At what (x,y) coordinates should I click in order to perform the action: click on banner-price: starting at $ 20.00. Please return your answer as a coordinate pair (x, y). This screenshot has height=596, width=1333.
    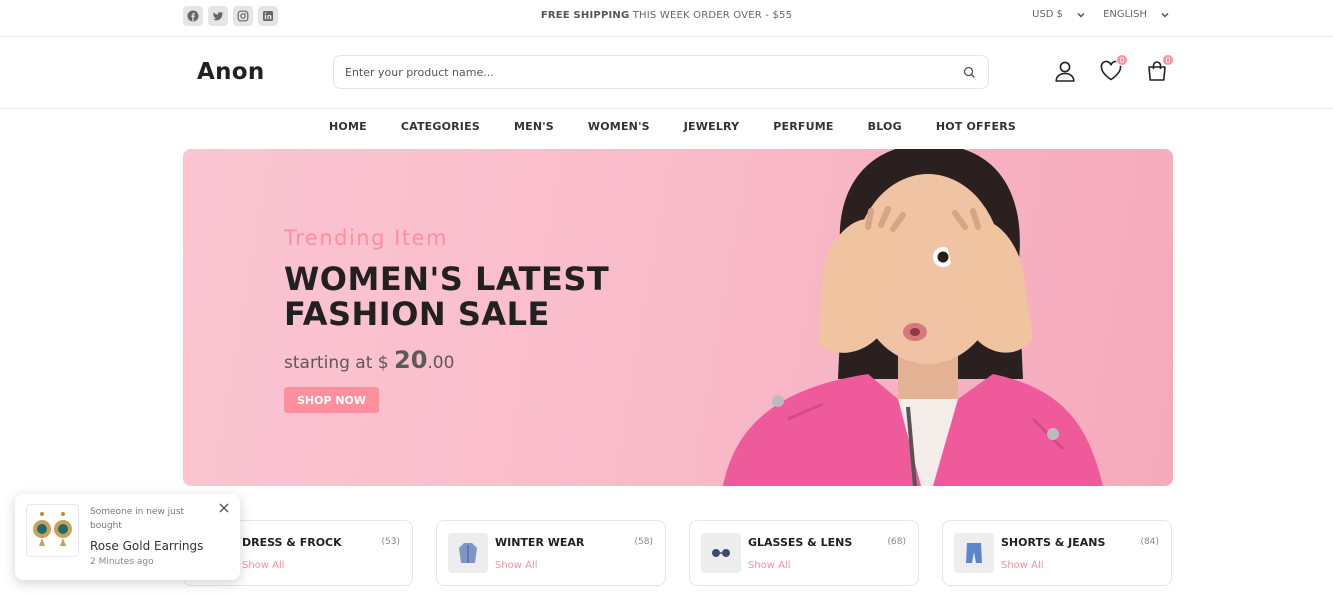
    Looking at the image, I should click on (369, 360).